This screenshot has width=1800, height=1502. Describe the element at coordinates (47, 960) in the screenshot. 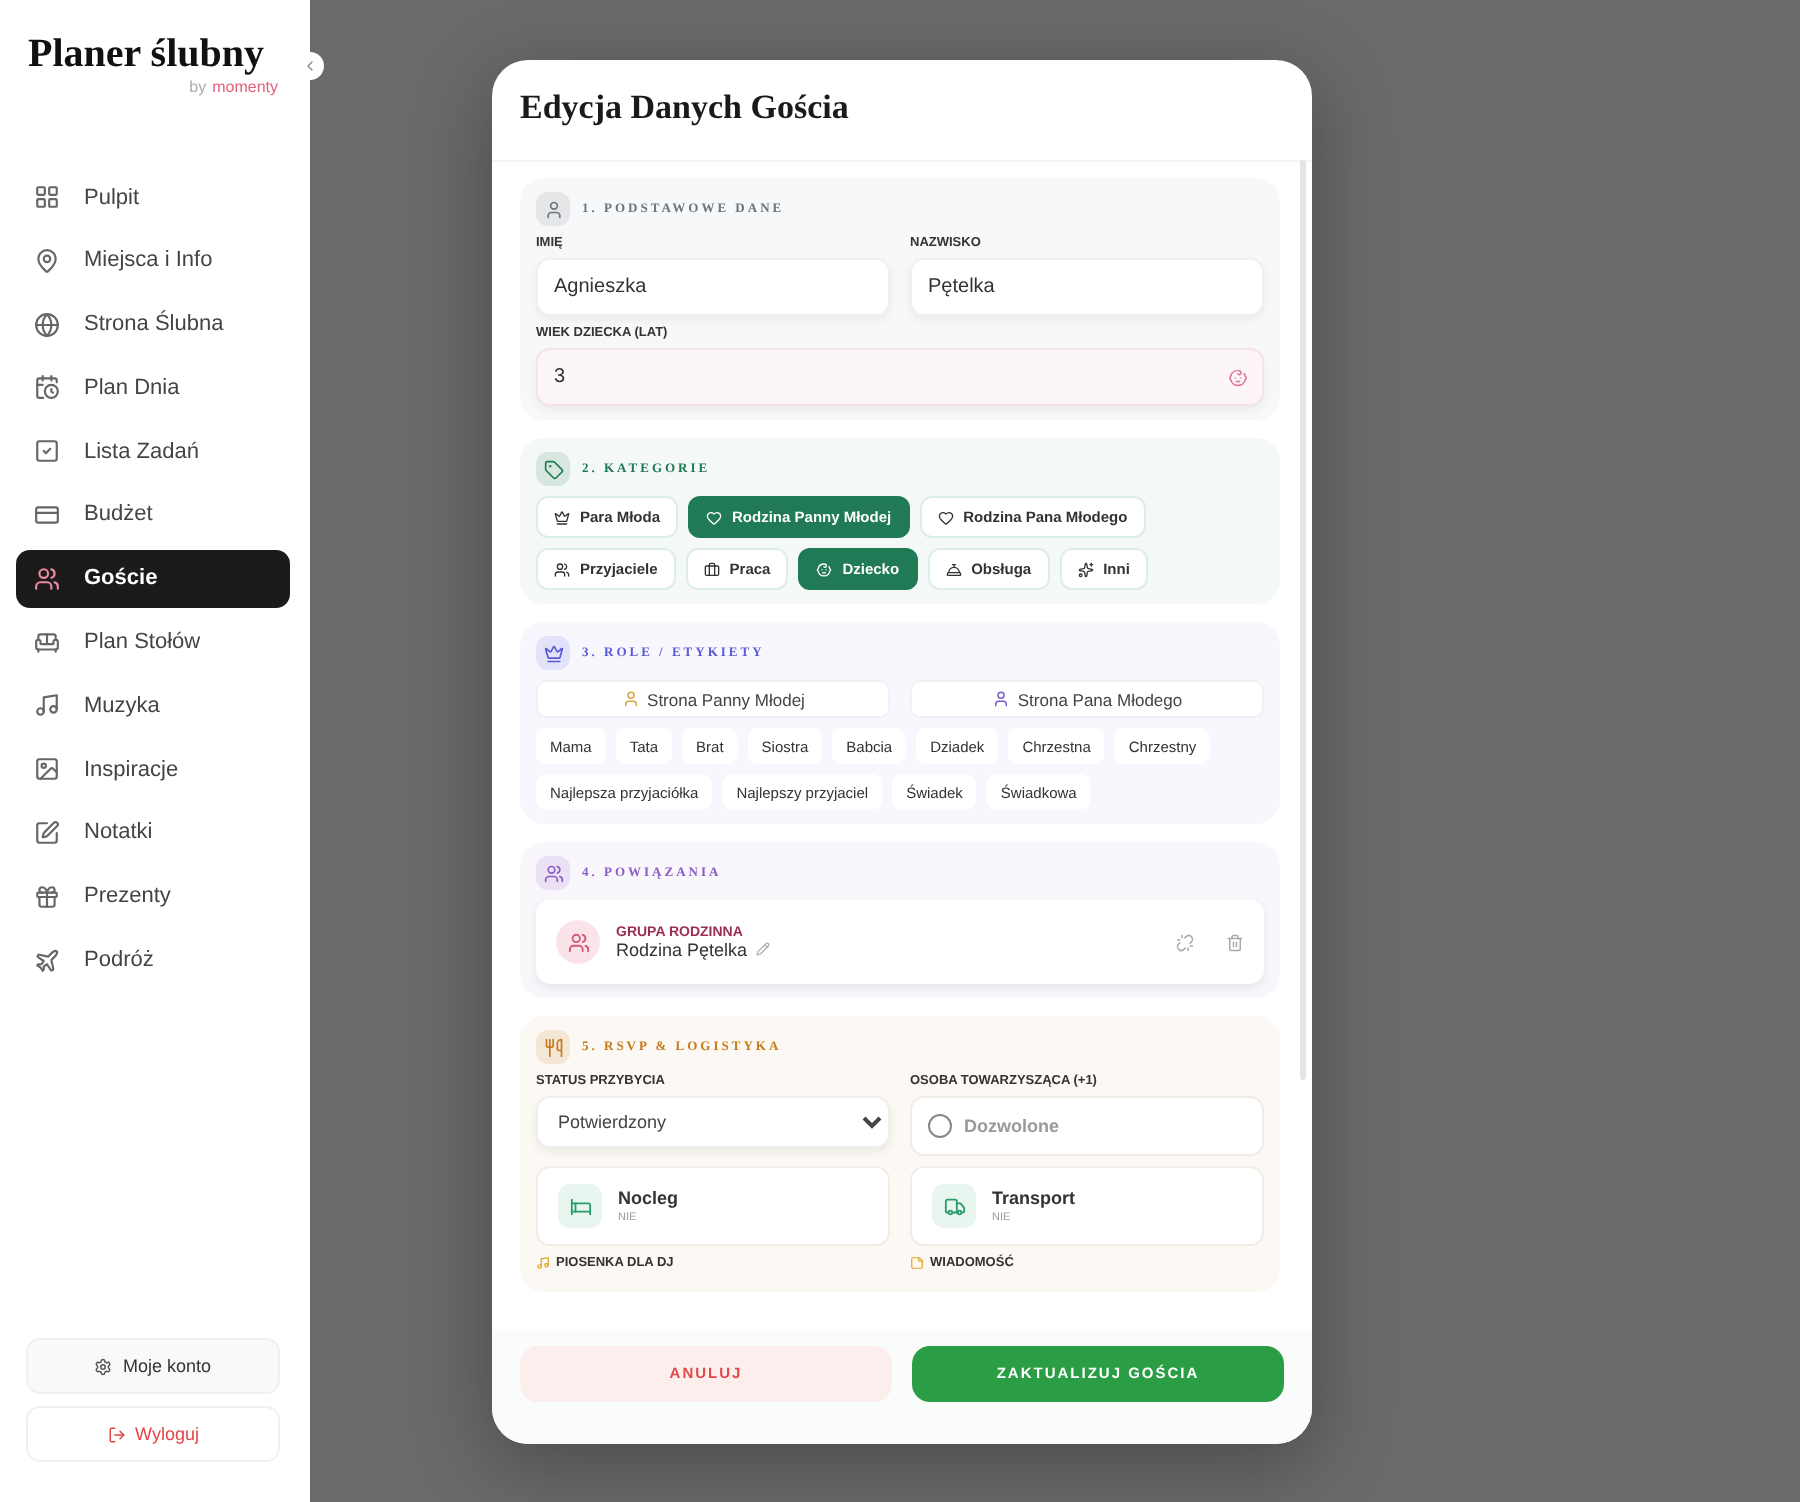

I see `plane-icon` at that location.